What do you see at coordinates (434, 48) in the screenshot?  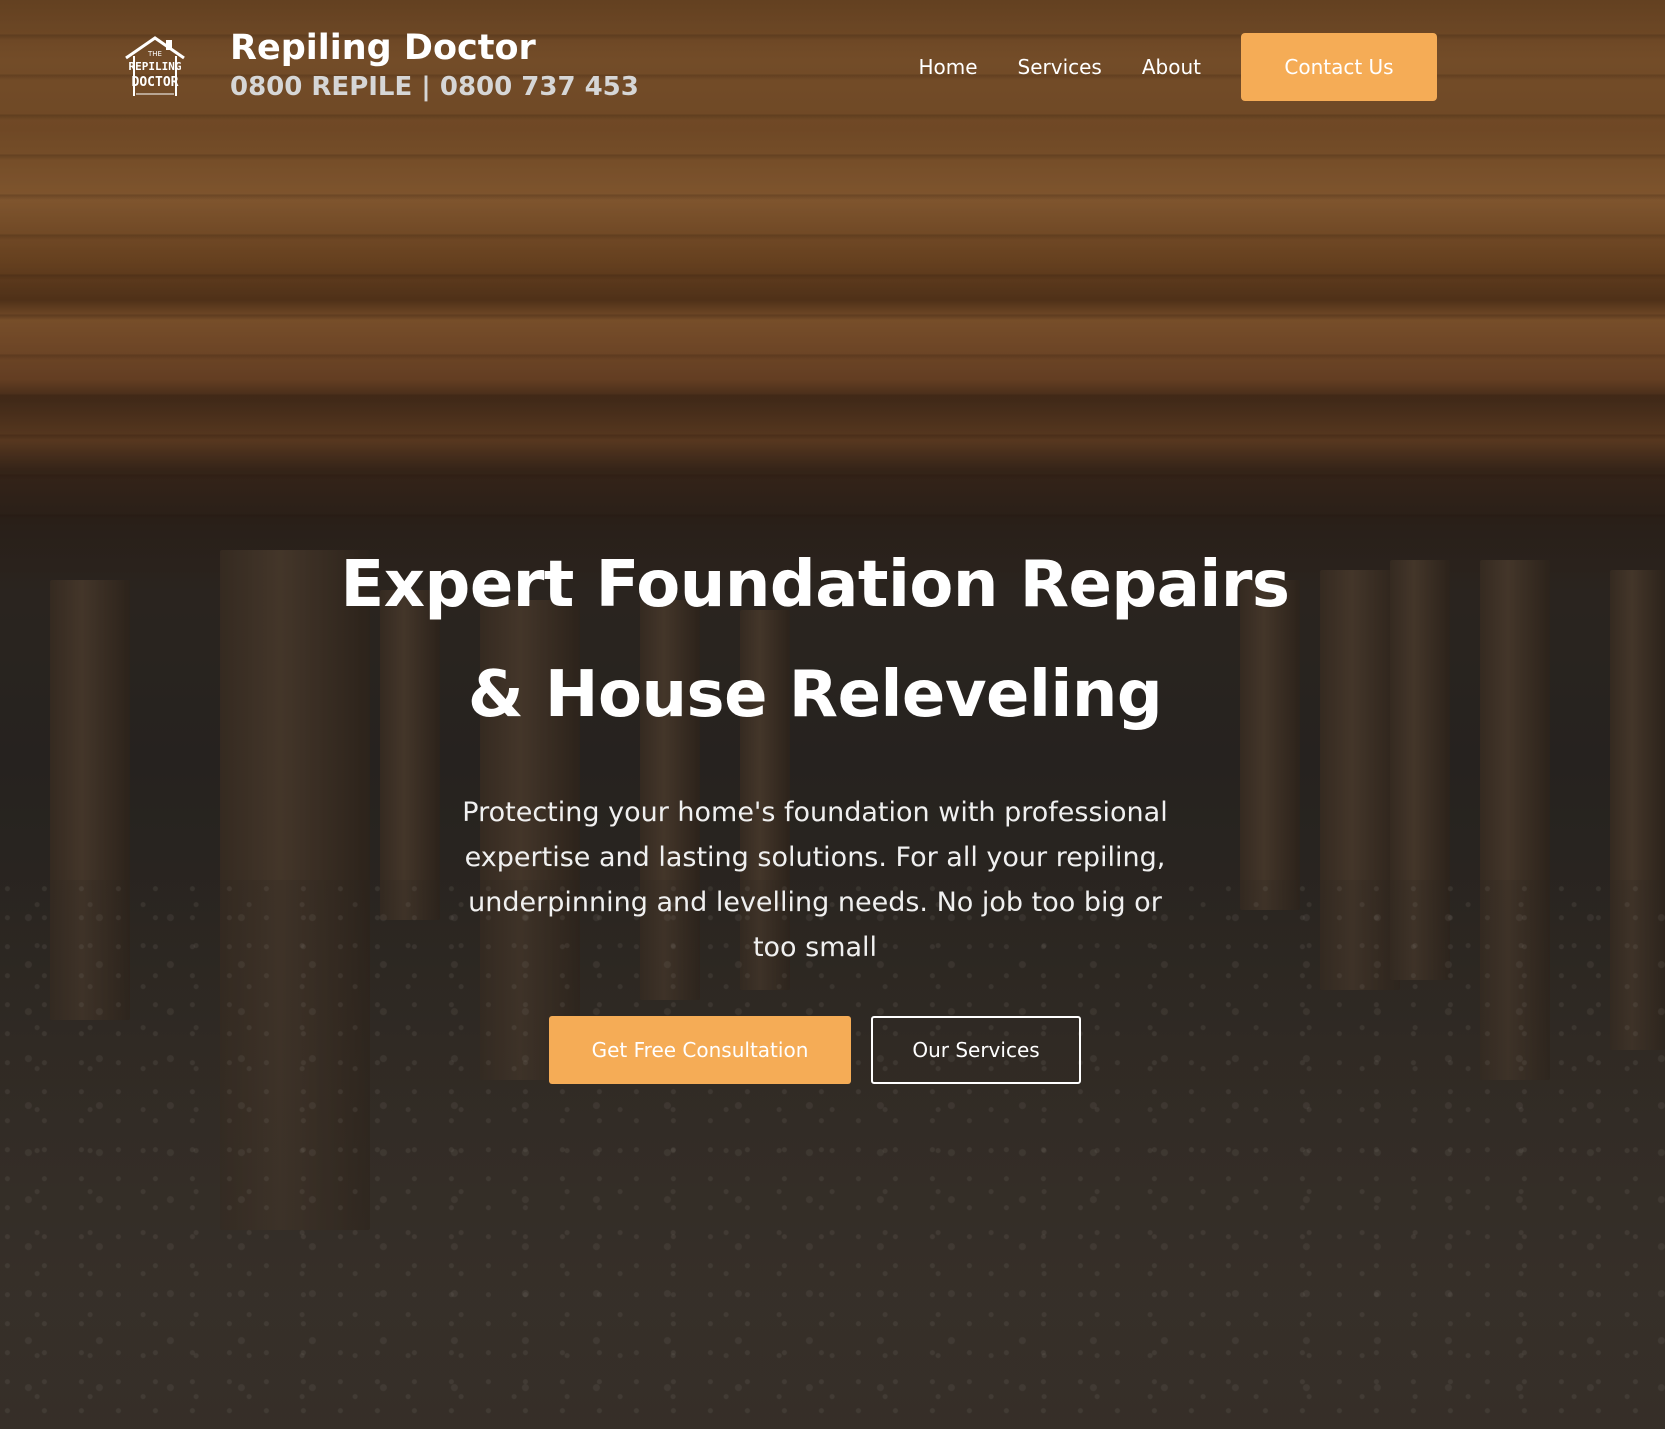 I see `brand-name: Repiling Doctor` at bounding box center [434, 48].